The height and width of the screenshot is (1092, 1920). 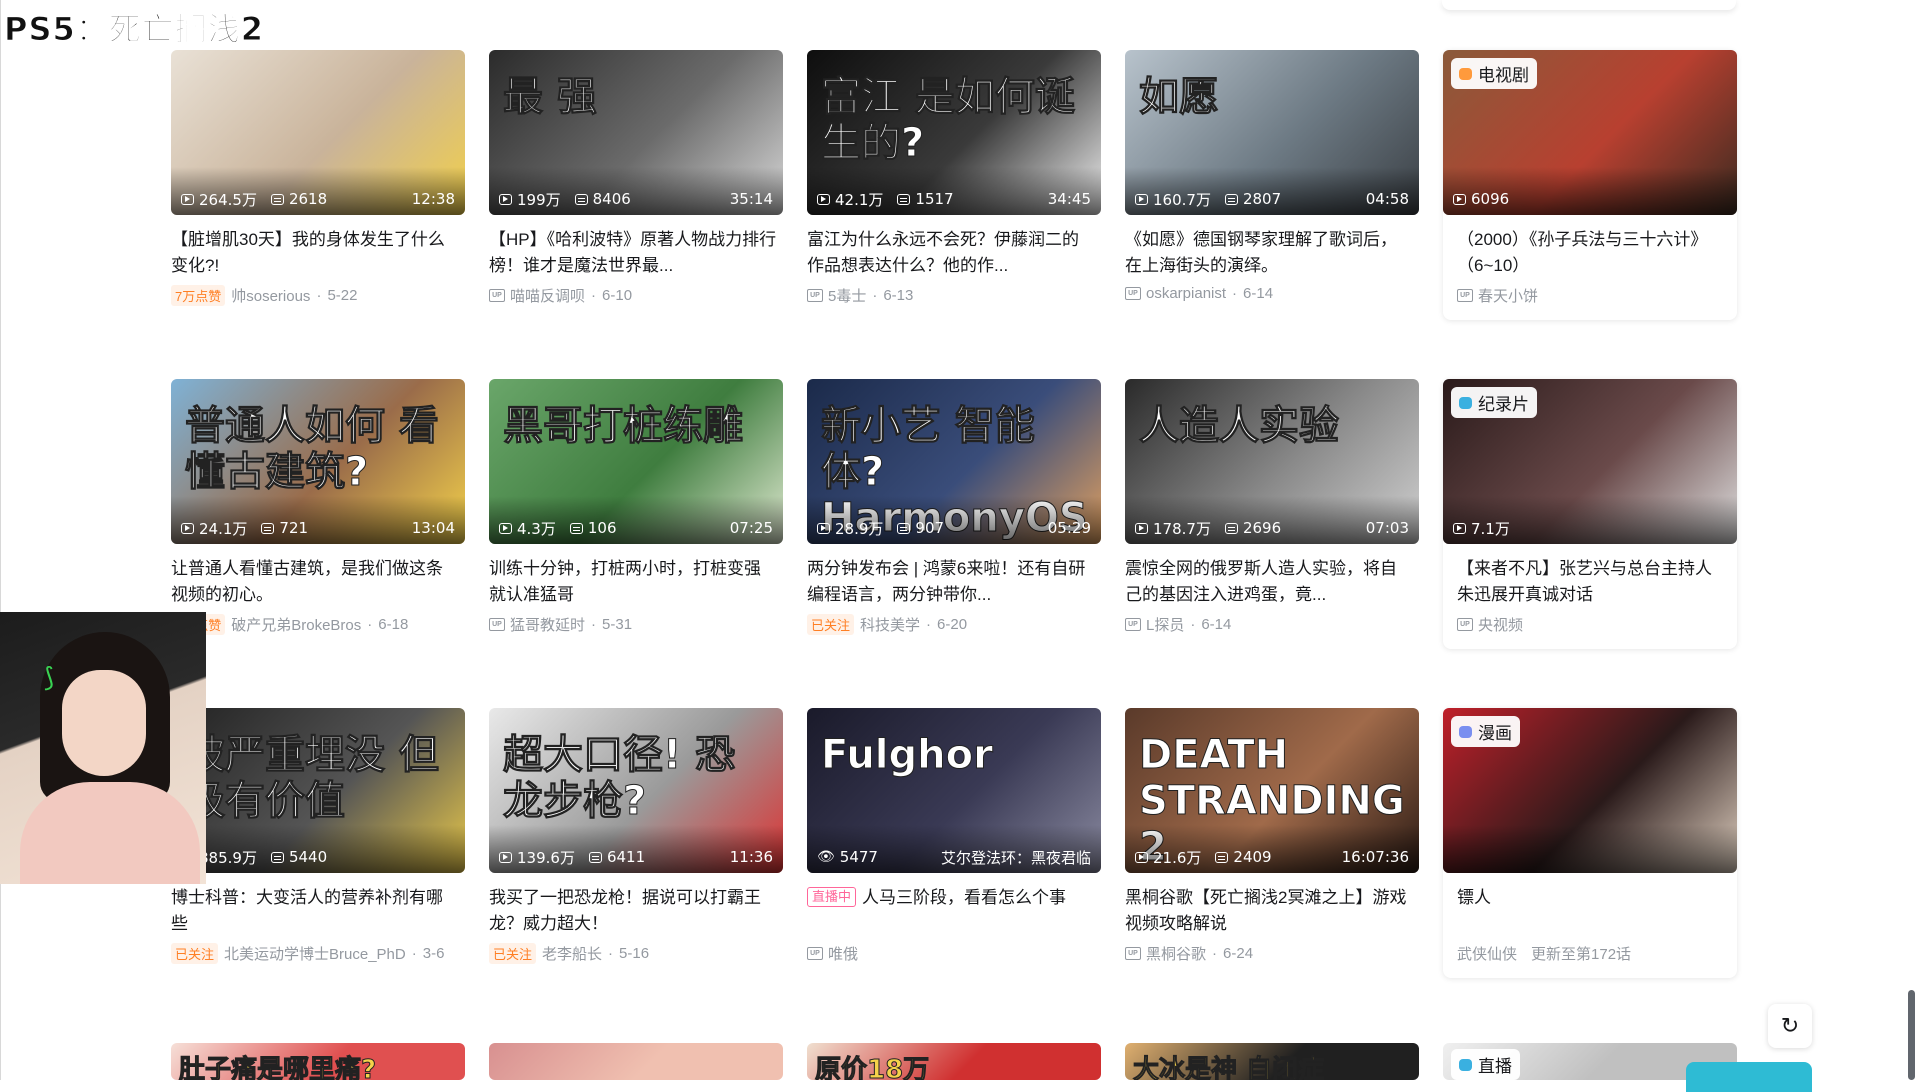 I want to click on video-title: 训练十分钟，打桩两小时，打桩变强就认准猛哥, so click(x=636, y=582).